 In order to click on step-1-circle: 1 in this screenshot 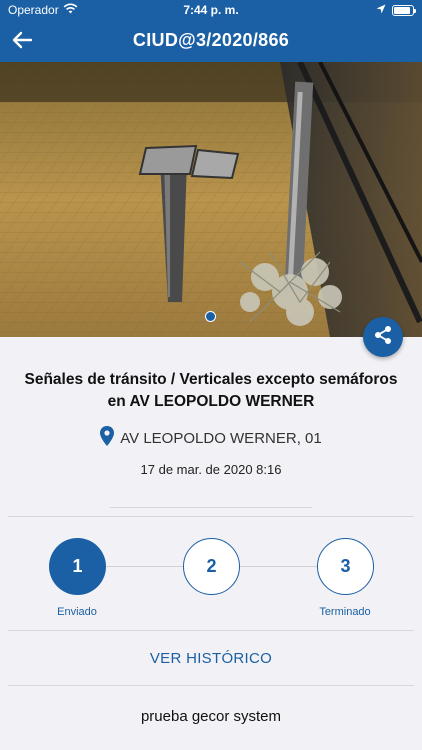, I will do `click(77, 566)`.